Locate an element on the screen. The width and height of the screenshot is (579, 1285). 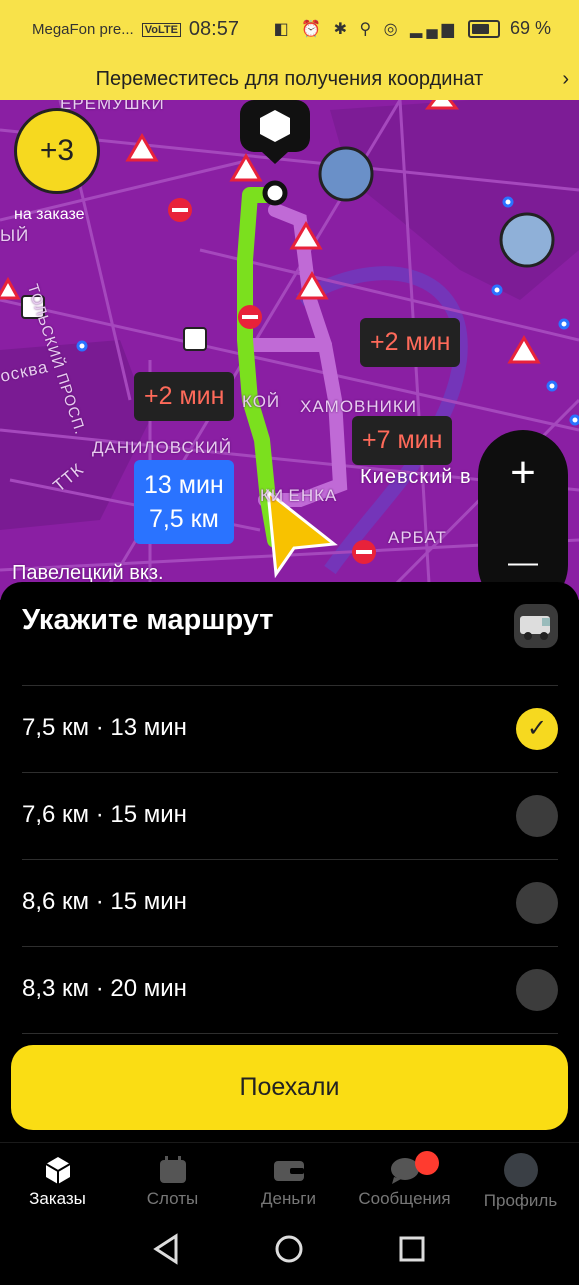
status-icons: ◧ ⏰ ✱ ⚲ ◎ ▂▄▆ is located at coordinates (365, 29).